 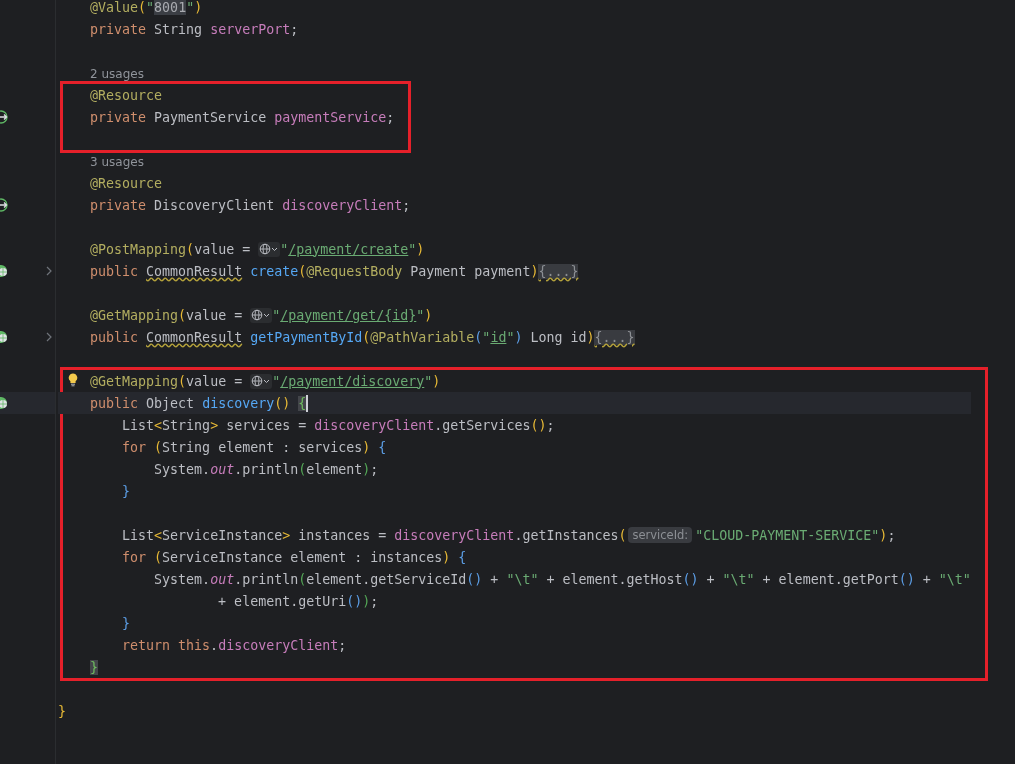 What do you see at coordinates (266, 469) in the screenshot?
I see `code-text: System.out.println(element);` at bounding box center [266, 469].